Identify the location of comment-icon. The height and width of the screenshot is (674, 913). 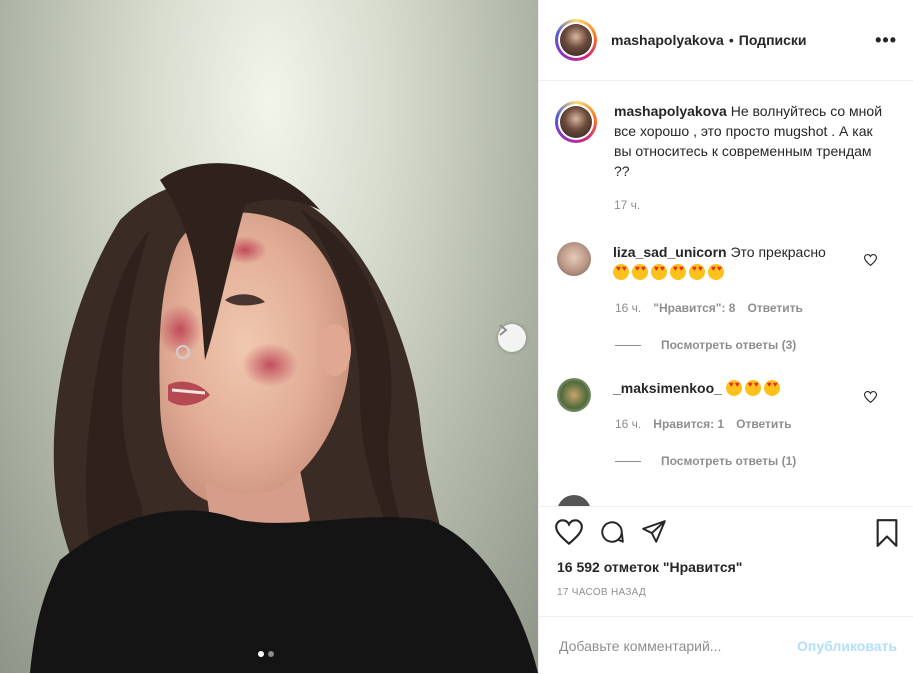
(612, 532).